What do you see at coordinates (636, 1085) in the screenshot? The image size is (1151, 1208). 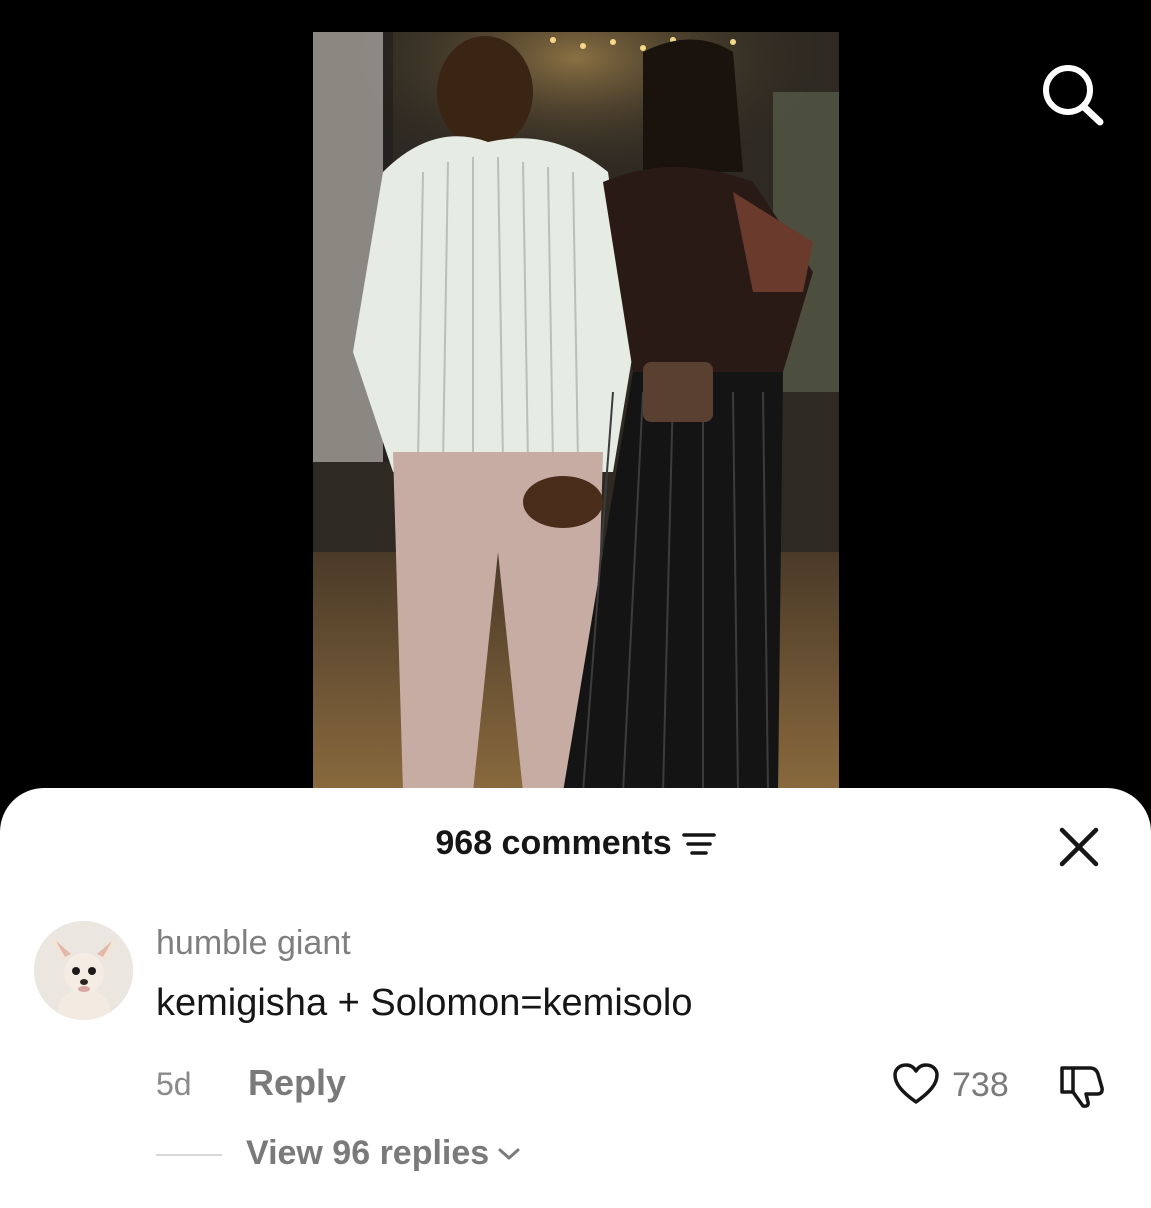 I see `comment-actions: 5d Reply 738` at bounding box center [636, 1085].